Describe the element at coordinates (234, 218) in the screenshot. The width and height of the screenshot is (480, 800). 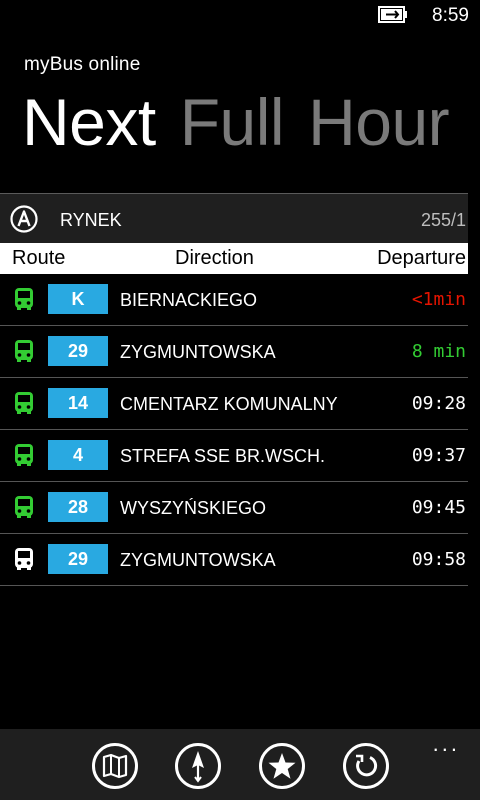
I see `stop-header: RYNEK 255/1` at that location.